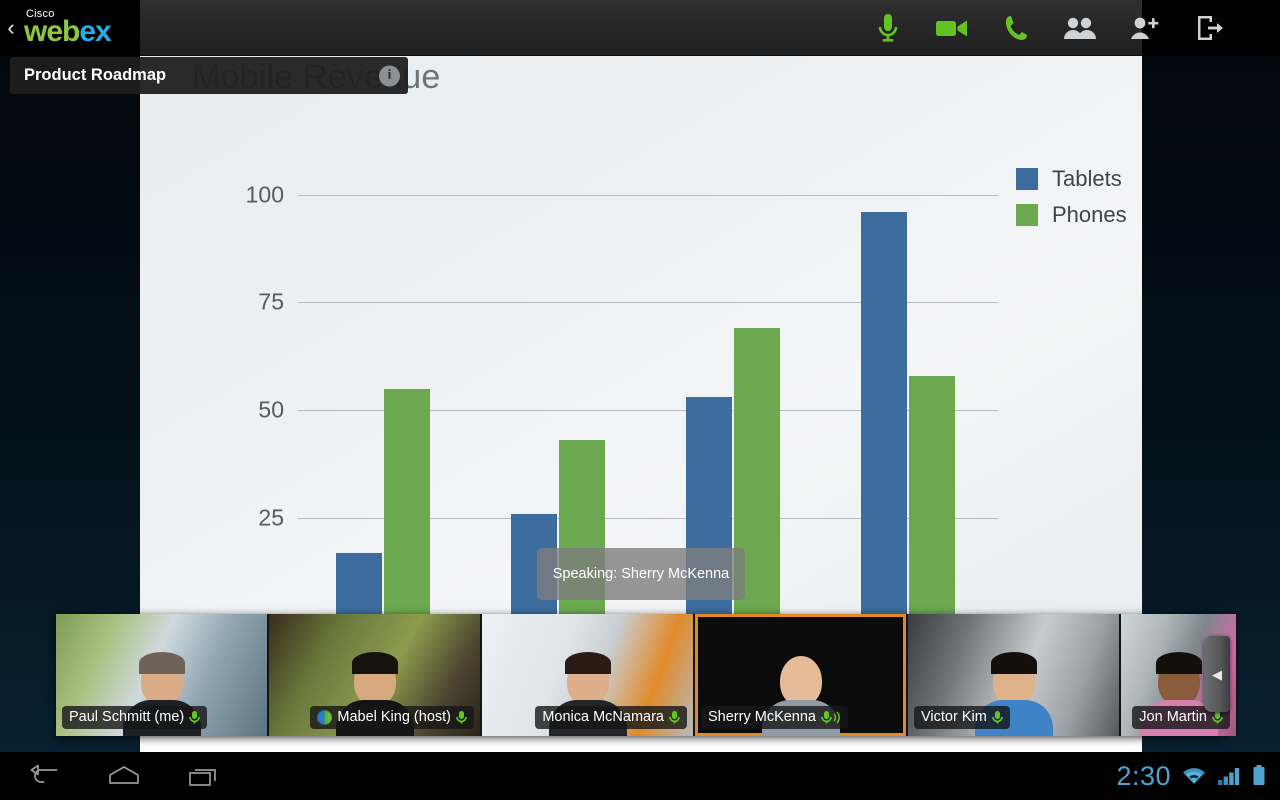  Describe the element at coordinates (1146, 28) in the screenshot. I see `add-person-icon` at that location.